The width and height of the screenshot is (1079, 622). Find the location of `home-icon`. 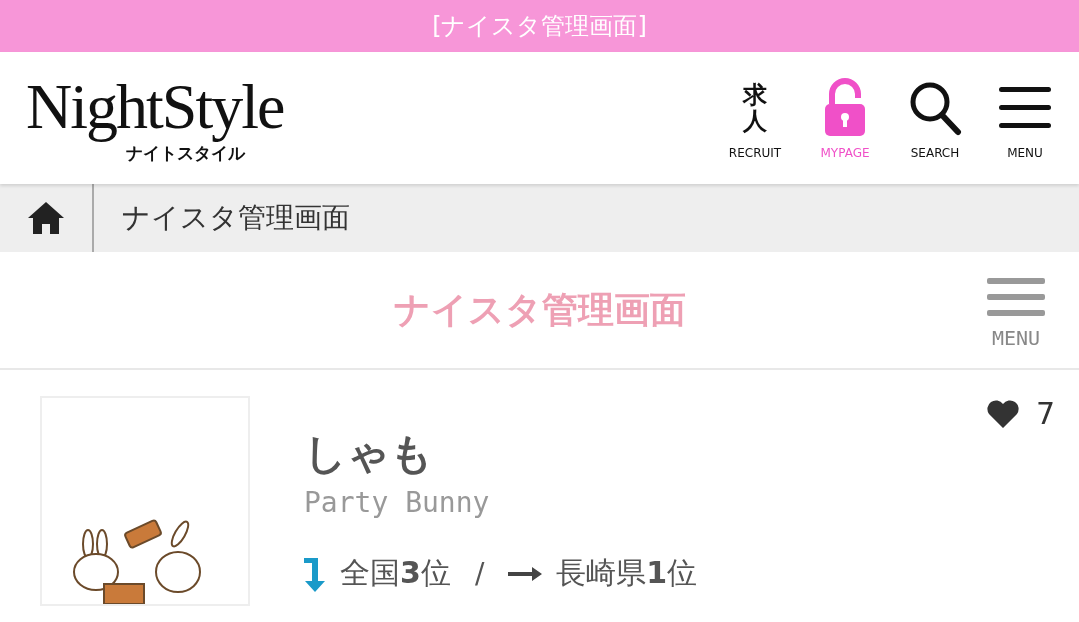

home-icon is located at coordinates (46, 218).